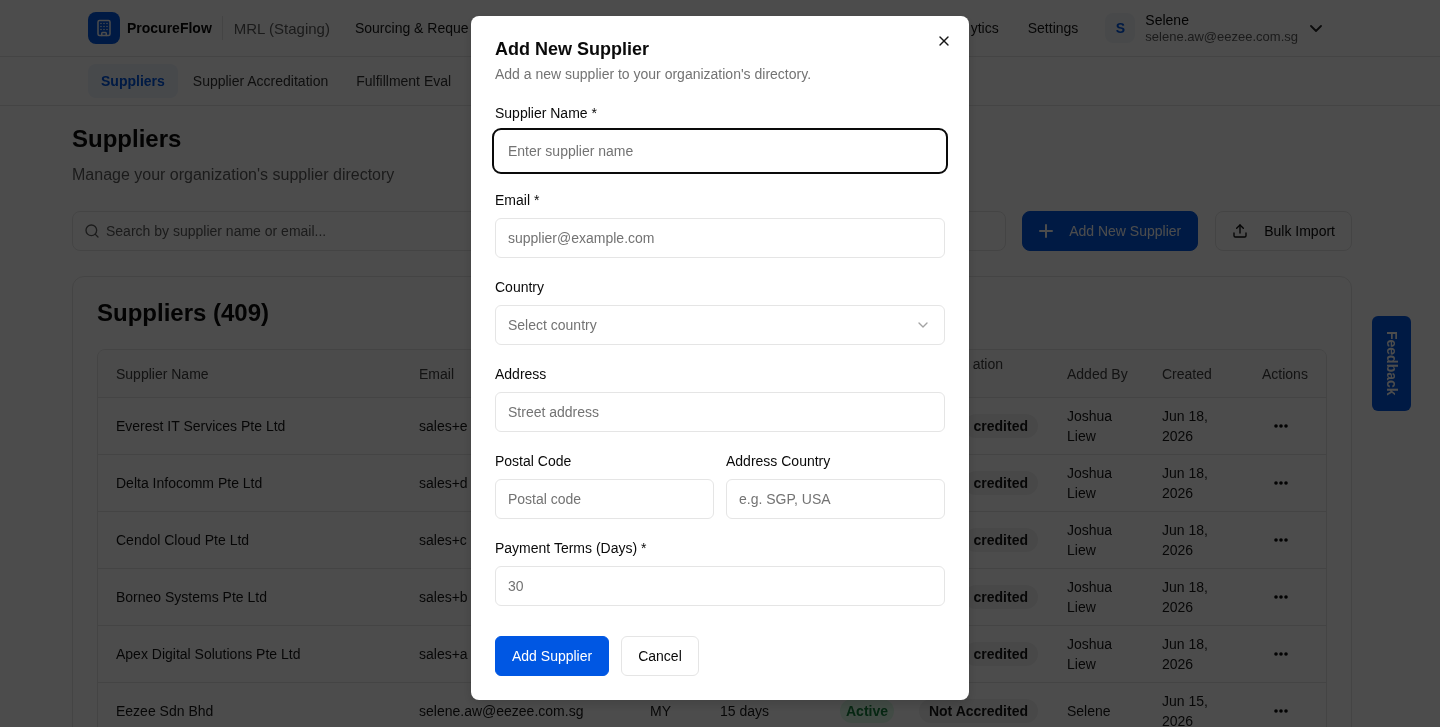  What do you see at coordinates (1167, 20) in the screenshot?
I see `user-name: Selene` at bounding box center [1167, 20].